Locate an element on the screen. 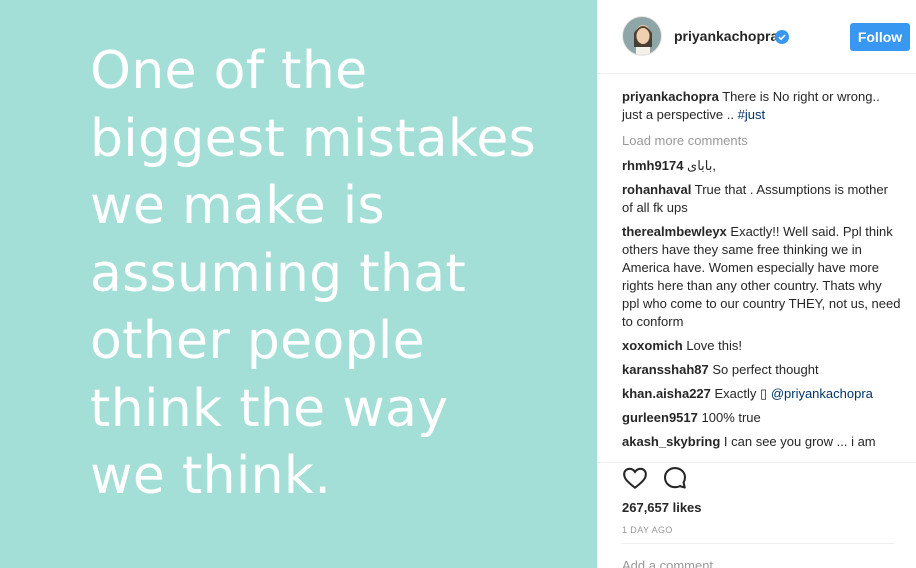 This screenshot has width=916, height=568. avatar-image is located at coordinates (642, 36).